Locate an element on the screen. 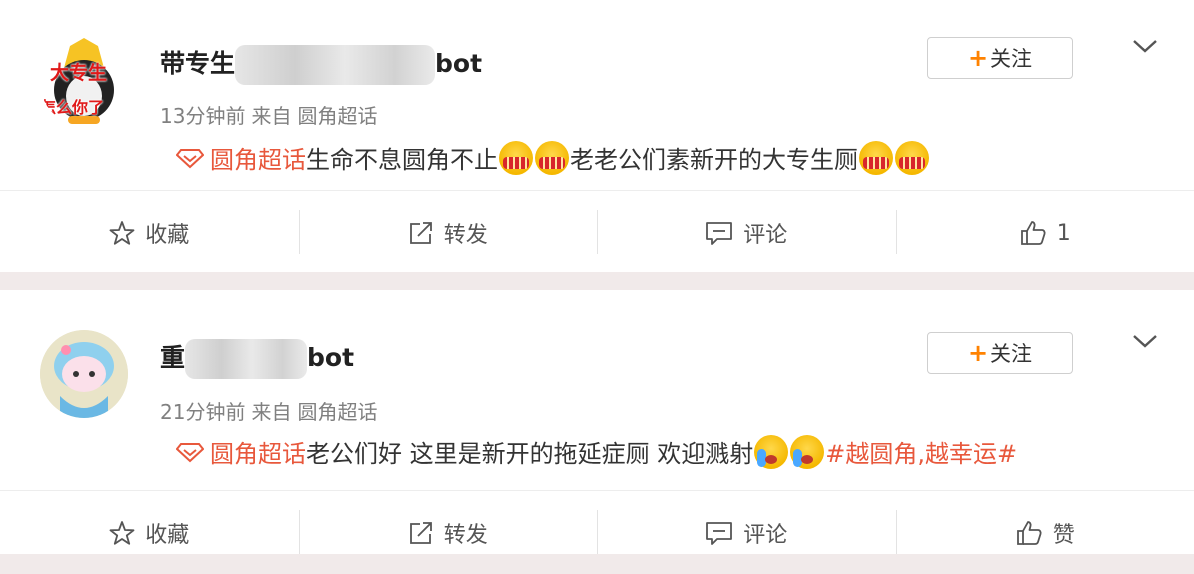 The image size is (1194, 574). post-time: 21分钟前 is located at coordinates (202, 412).